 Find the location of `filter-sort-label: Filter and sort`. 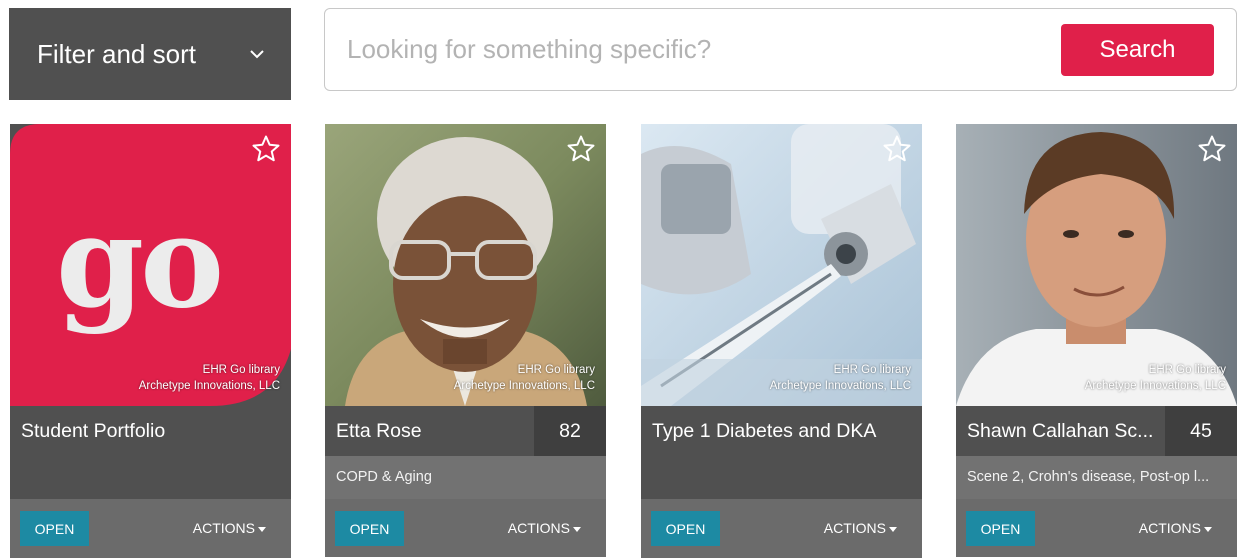

filter-sort-label: Filter and sort is located at coordinates (116, 53).